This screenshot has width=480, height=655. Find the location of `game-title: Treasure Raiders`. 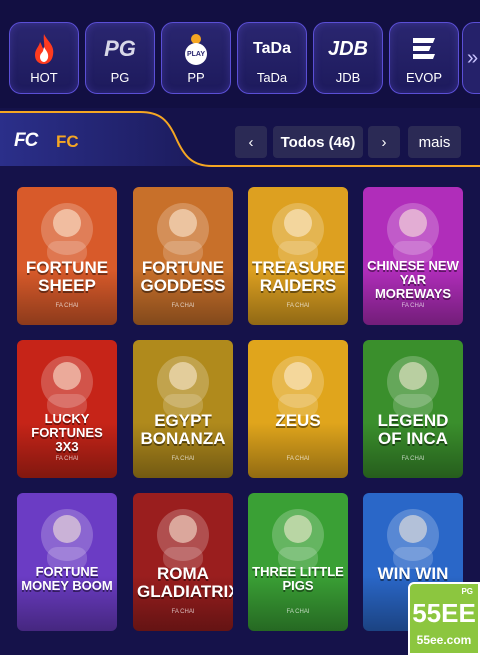

game-title: Treasure Raiders is located at coordinates (299, 276).